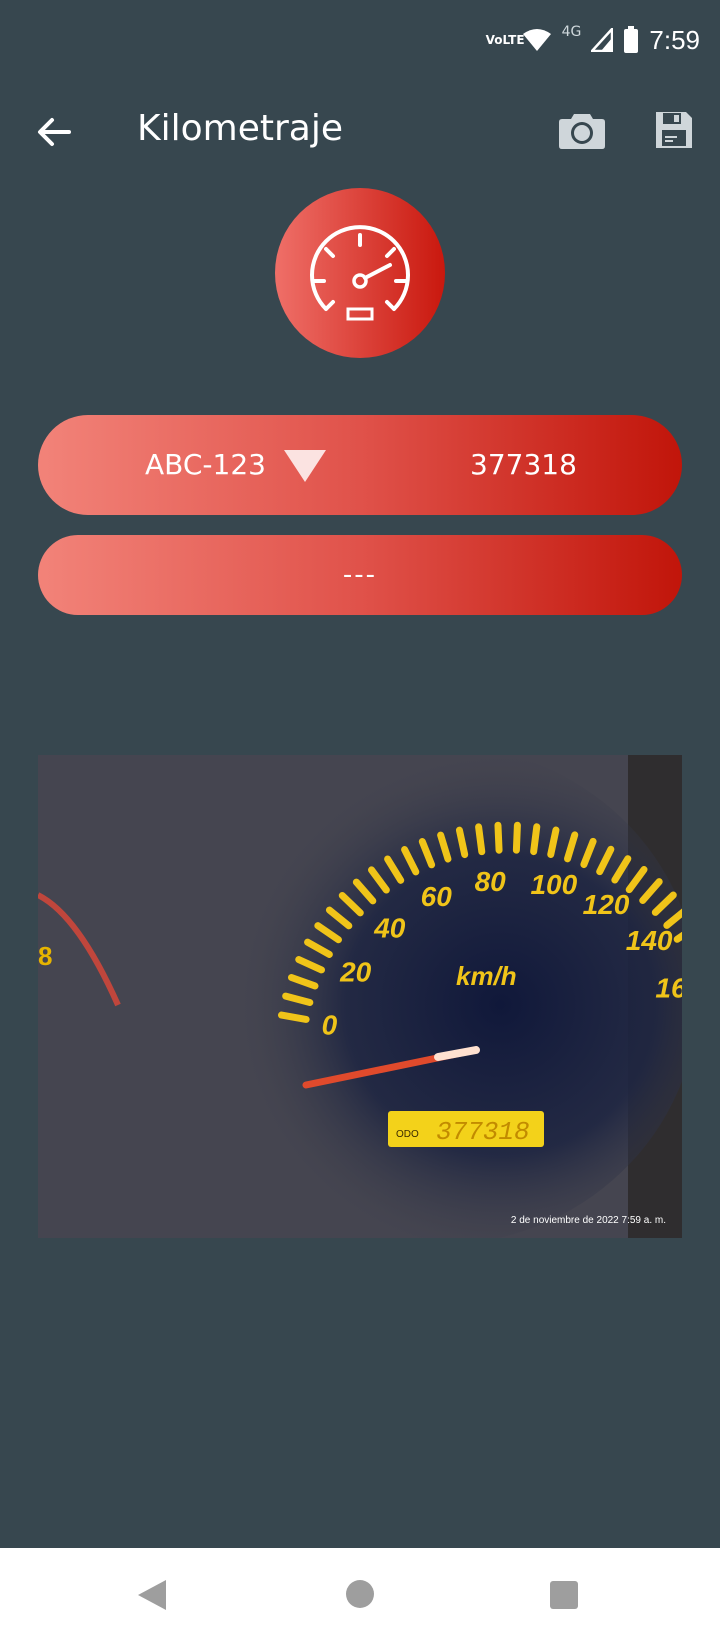  What do you see at coordinates (602, 40) in the screenshot?
I see `signal-icon` at bounding box center [602, 40].